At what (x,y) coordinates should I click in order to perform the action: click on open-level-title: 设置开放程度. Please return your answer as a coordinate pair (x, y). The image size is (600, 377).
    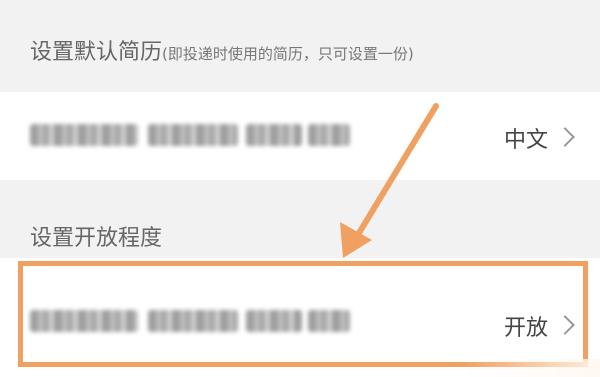
    Looking at the image, I should click on (96, 238).